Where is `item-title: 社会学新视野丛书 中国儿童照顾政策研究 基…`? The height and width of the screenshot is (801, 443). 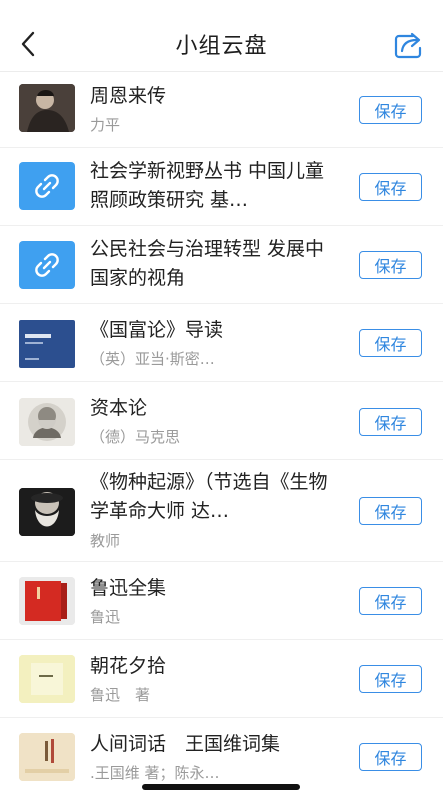
item-title: 社会学新视野丛书 中国儿童照顾政策研究 基… is located at coordinates (207, 185).